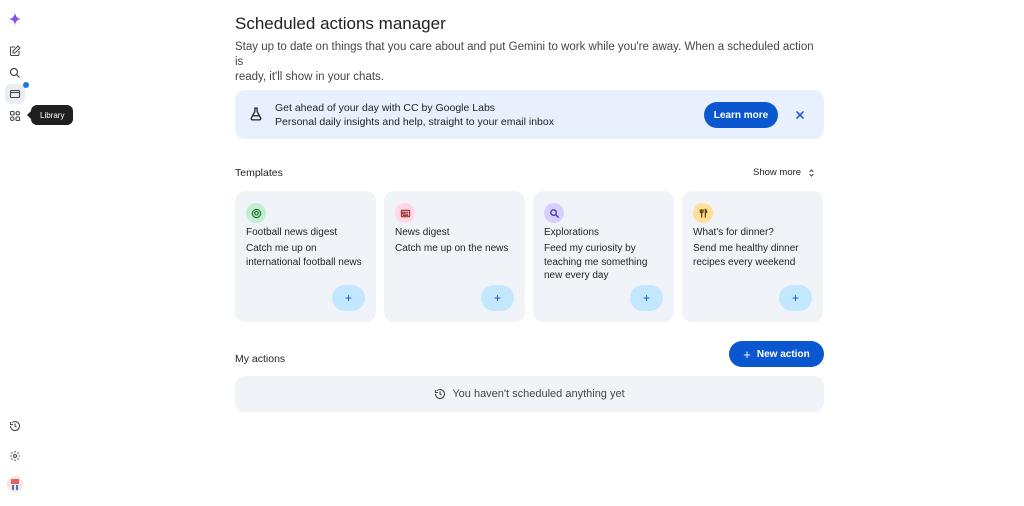 The width and height of the screenshot is (1024, 506). I want to click on newspaper-icon, so click(405, 213).